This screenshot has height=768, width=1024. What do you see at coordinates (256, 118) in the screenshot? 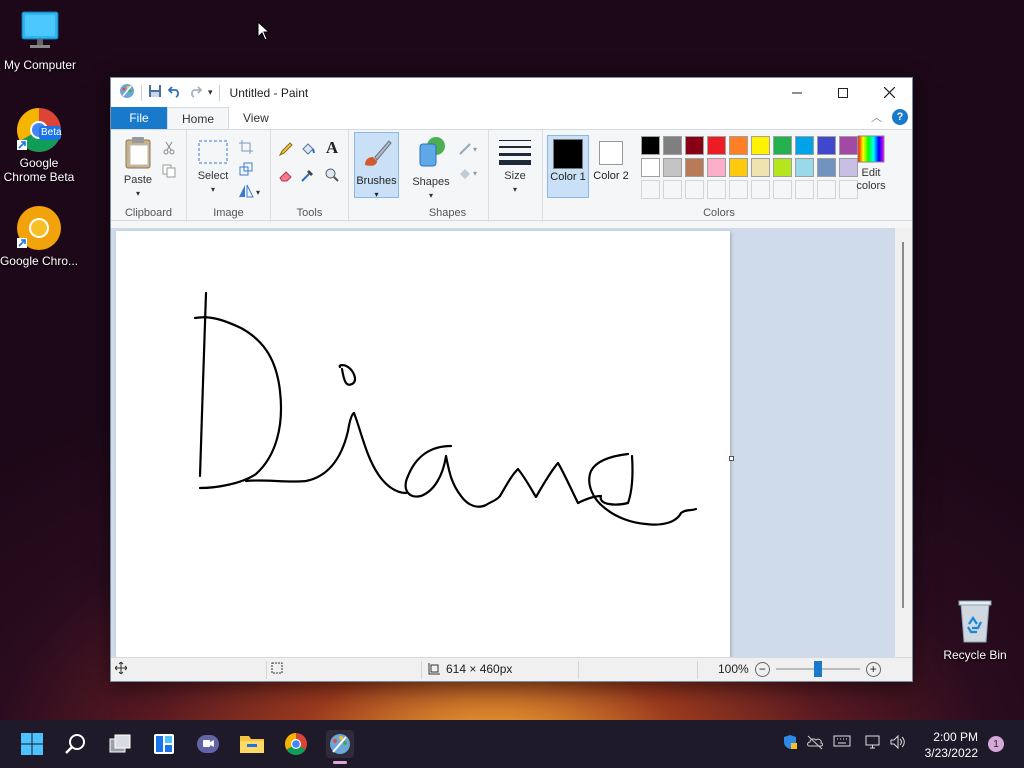
I see `tab-view: View` at bounding box center [256, 118].